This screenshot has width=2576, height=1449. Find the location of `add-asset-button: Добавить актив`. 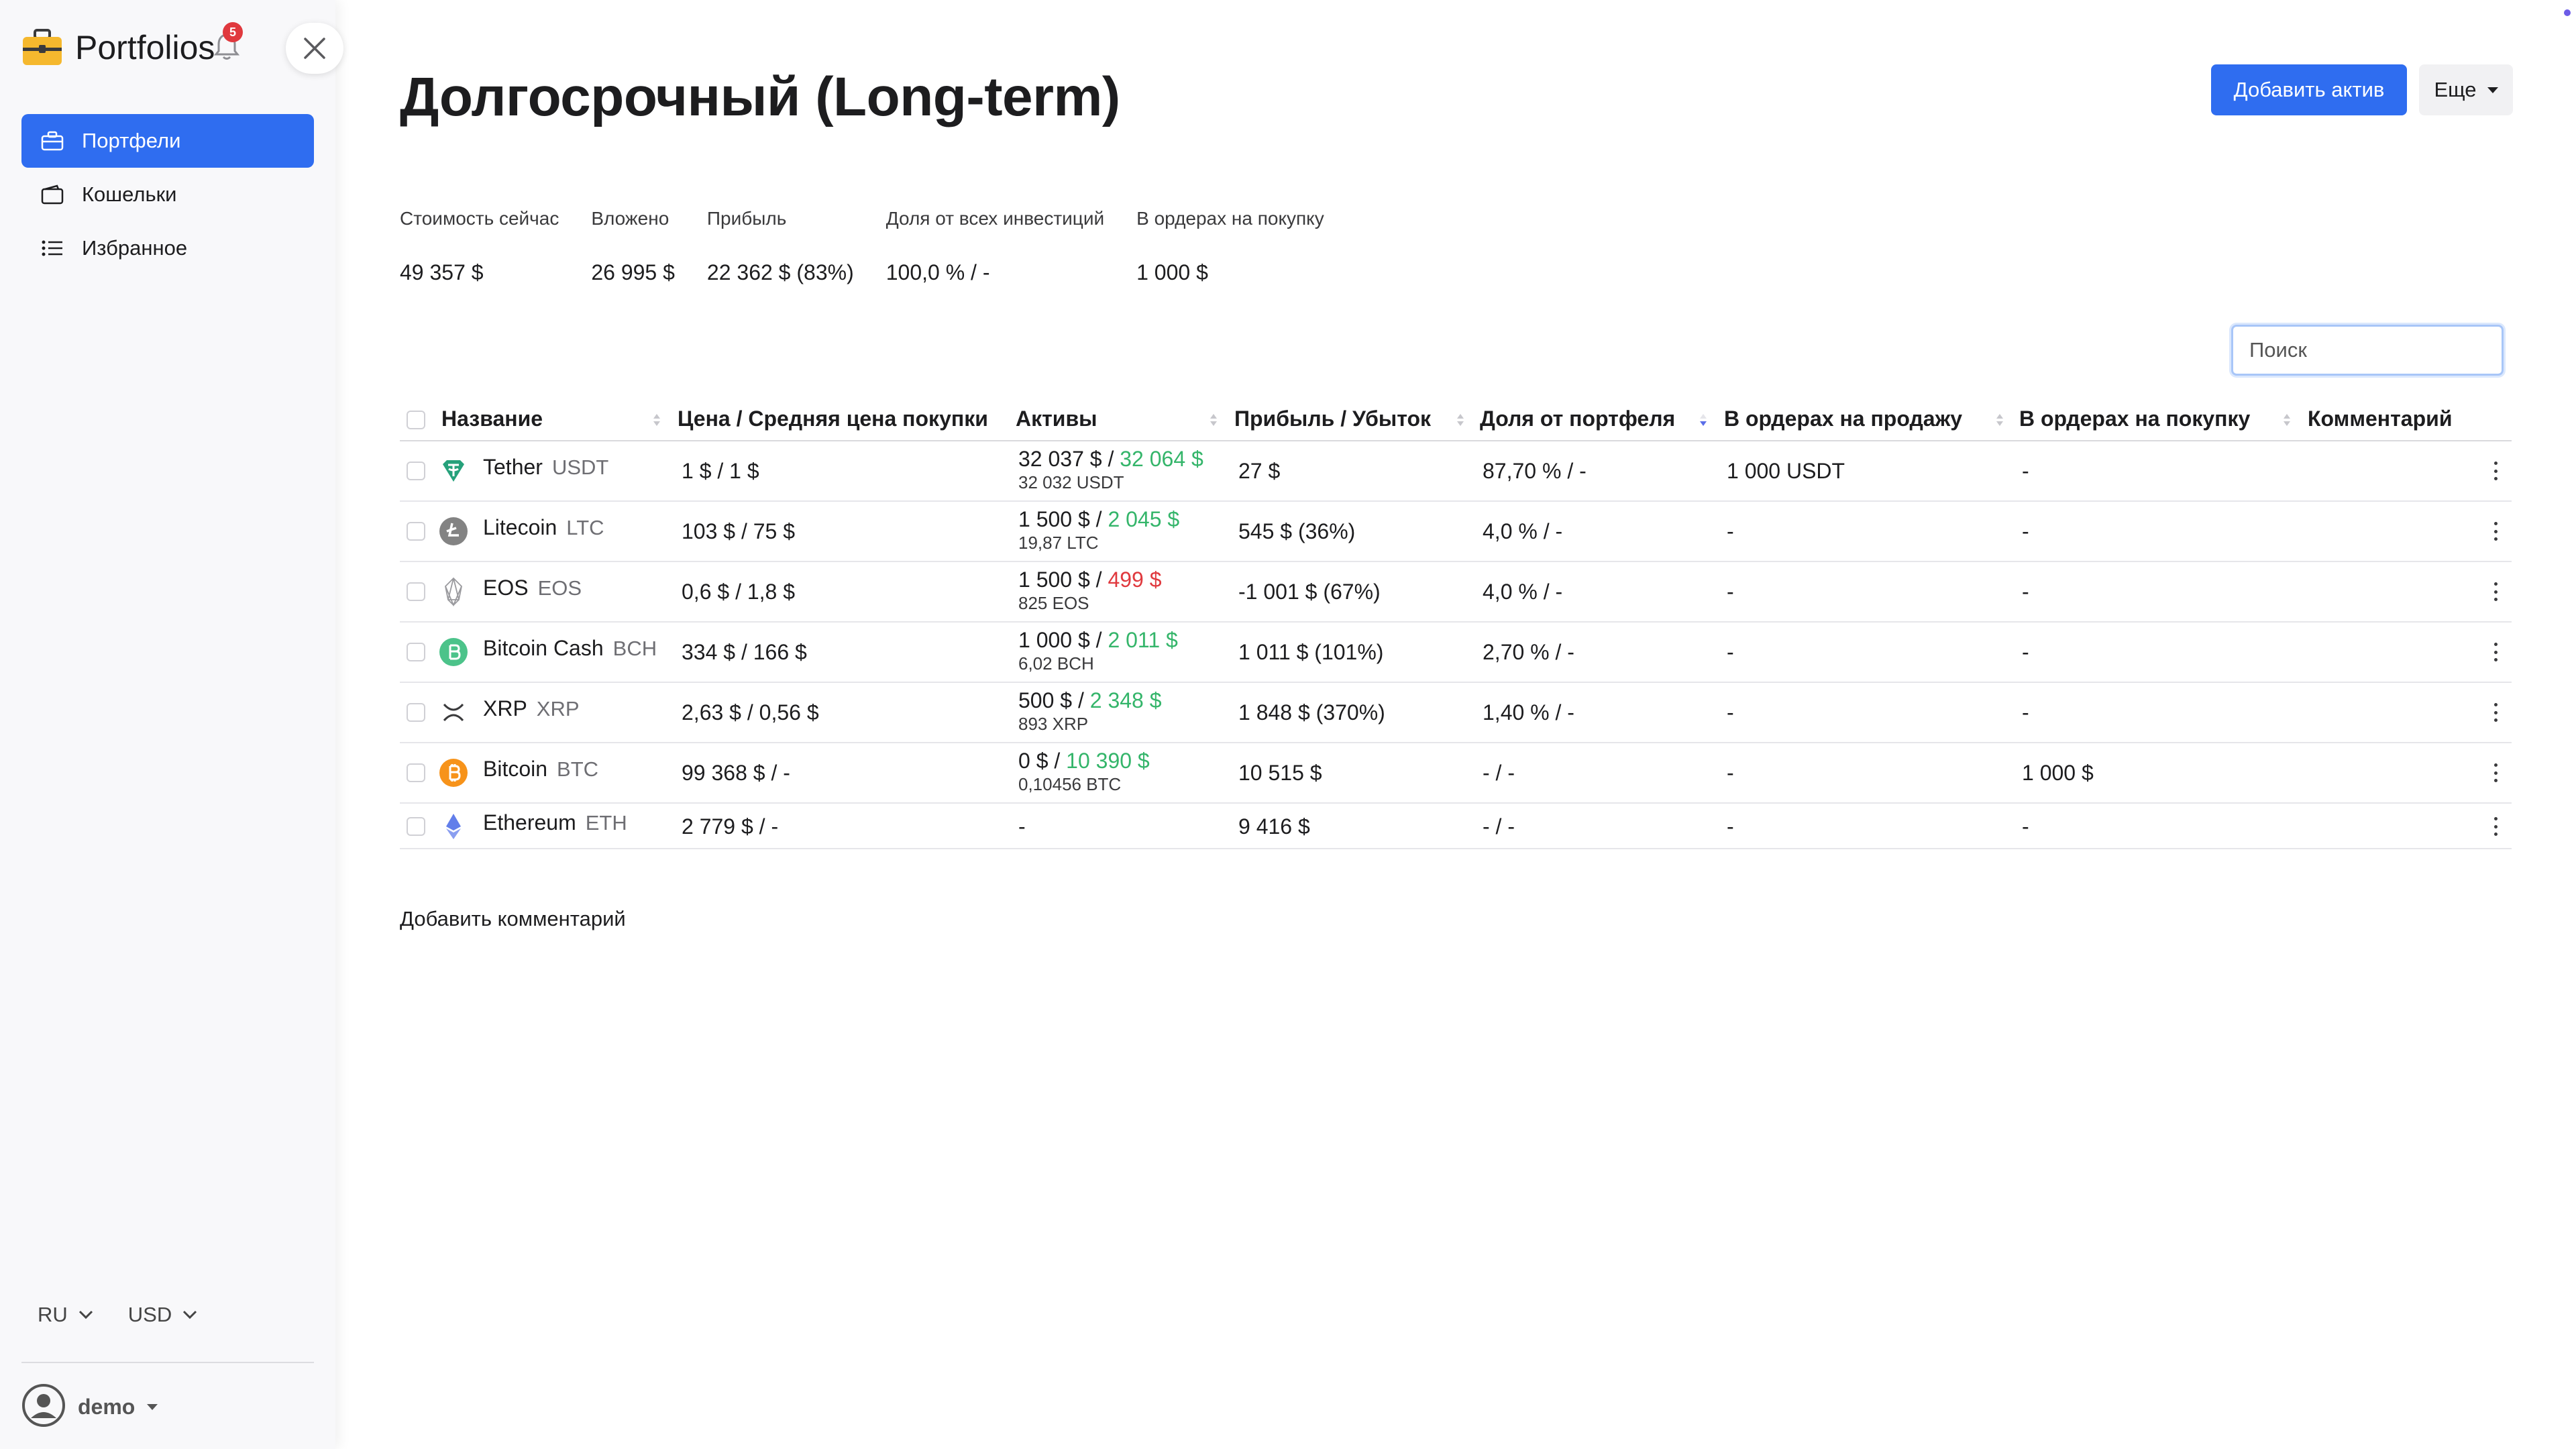

add-asset-button: Добавить актив is located at coordinates (2309, 89).